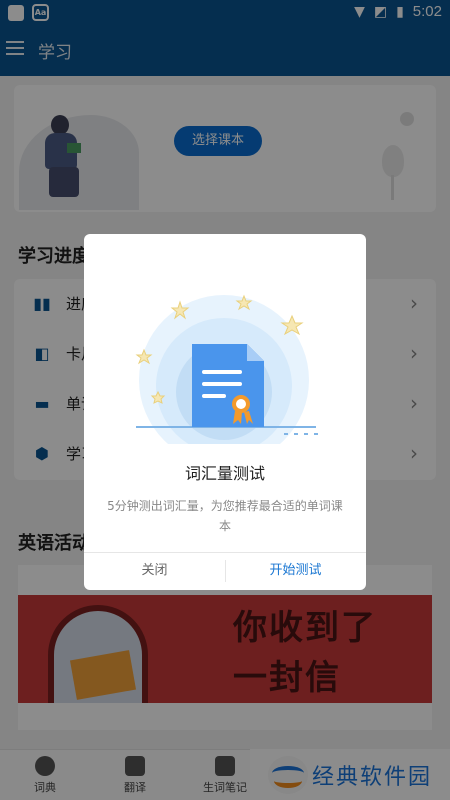 The width and height of the screenshot is (450, 800). I want to click on document-certificate-illustration, so click(227, 369).